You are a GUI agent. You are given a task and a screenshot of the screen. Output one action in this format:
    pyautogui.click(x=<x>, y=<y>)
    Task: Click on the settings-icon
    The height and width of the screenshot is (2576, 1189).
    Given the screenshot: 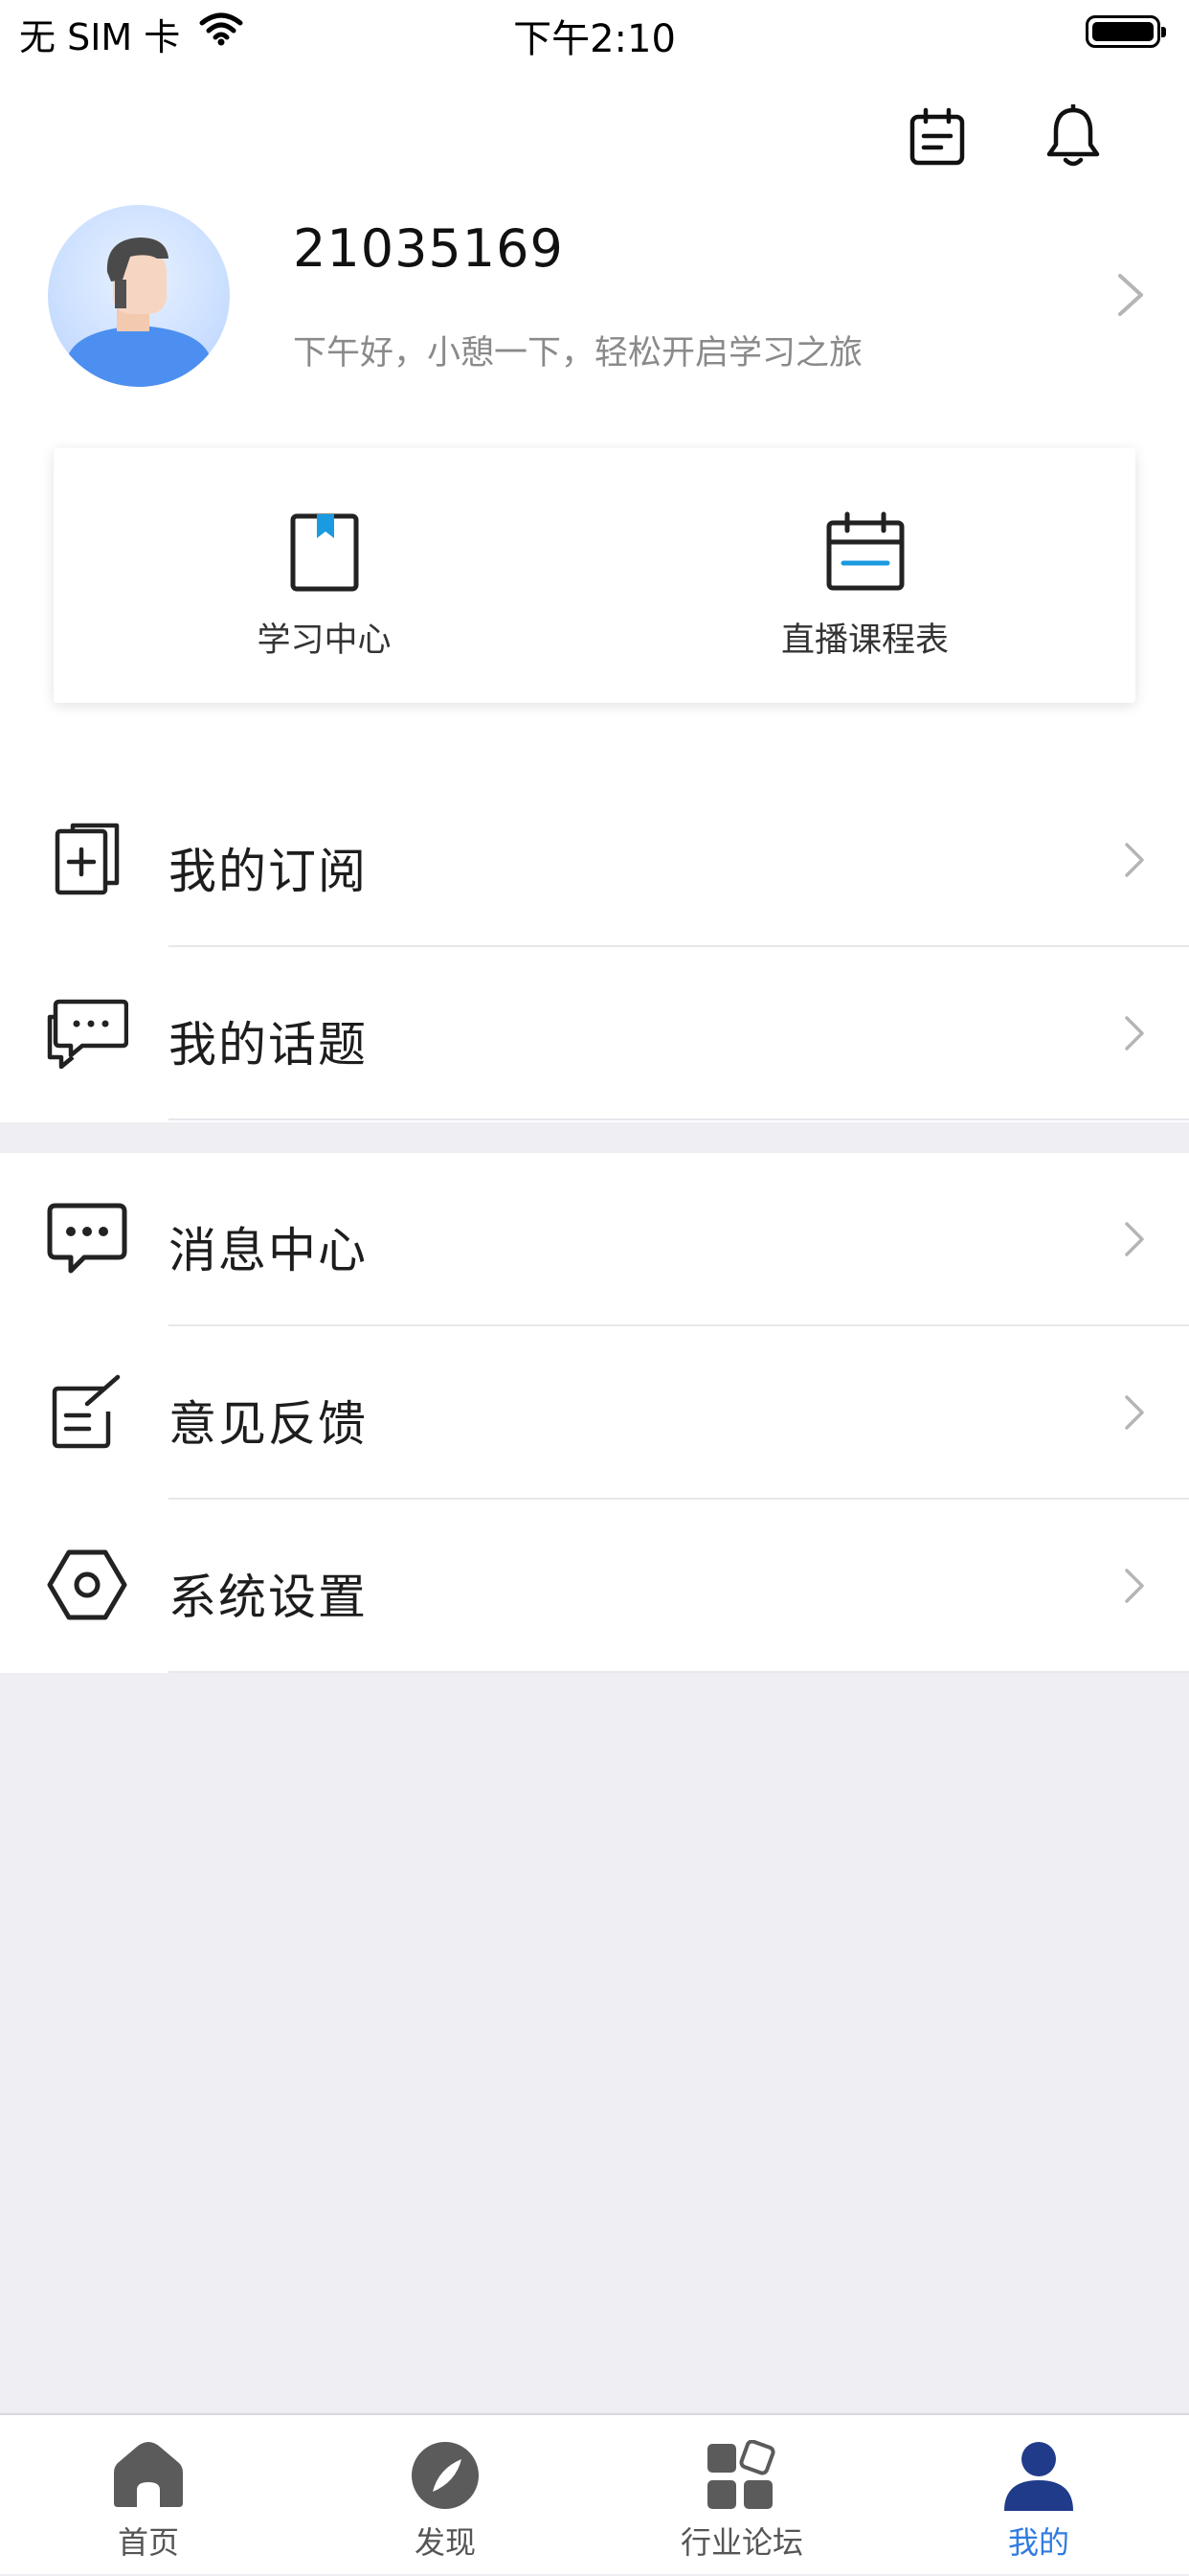 What is the action you would take?
    pyautogui.click(x=87, y=1585)
    